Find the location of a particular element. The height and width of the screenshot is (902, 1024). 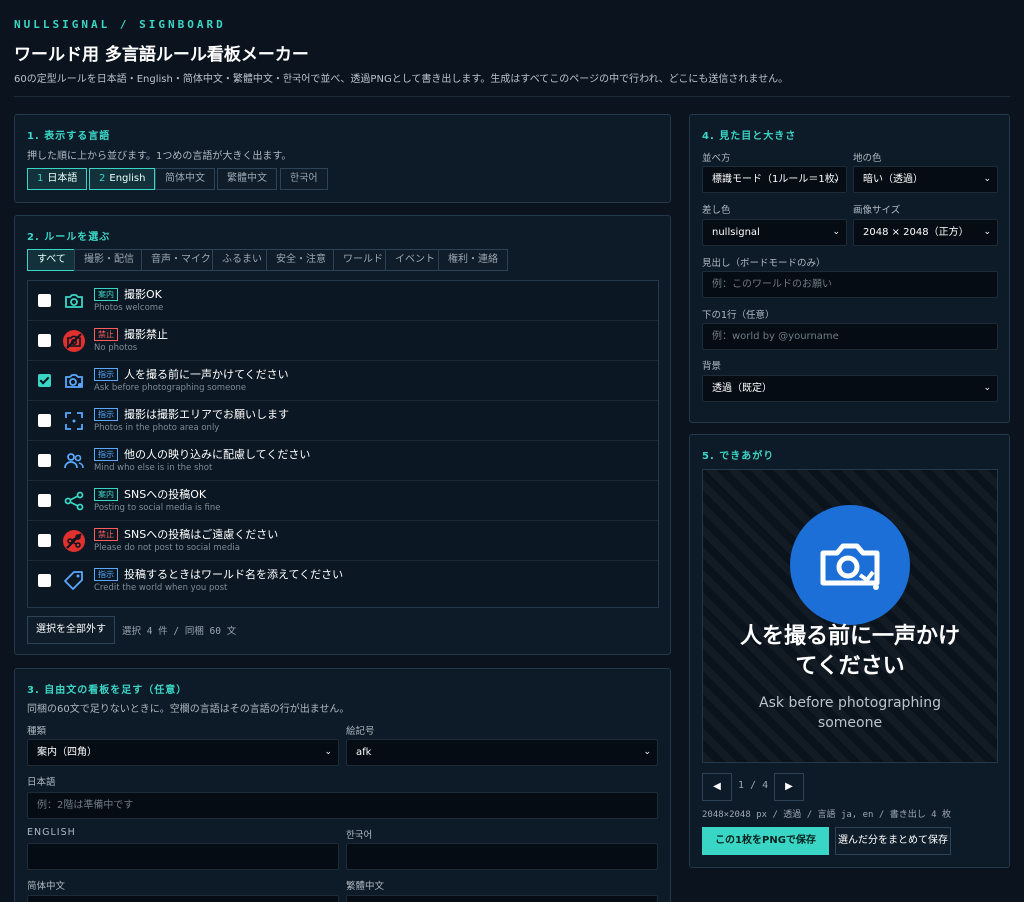

ko-input is located at coordinates (502, 856).